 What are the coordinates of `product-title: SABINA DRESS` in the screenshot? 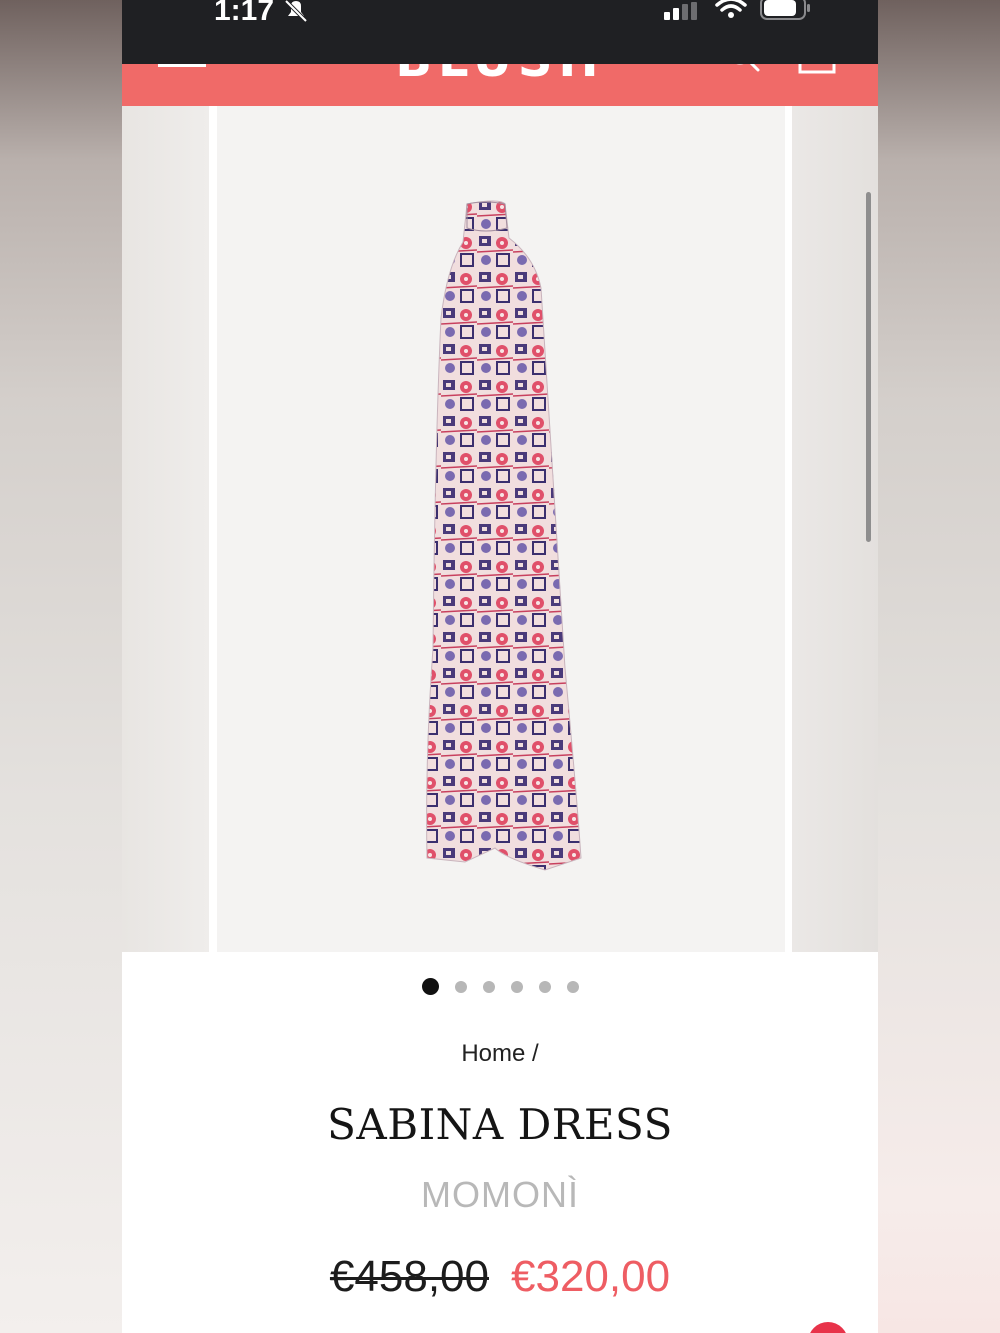 It's located at (500, 1124).